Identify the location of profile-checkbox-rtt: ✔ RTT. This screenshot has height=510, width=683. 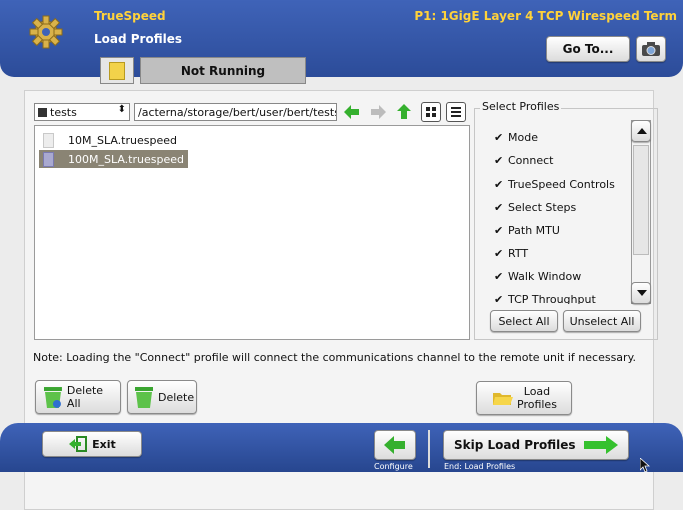
(511, 253).